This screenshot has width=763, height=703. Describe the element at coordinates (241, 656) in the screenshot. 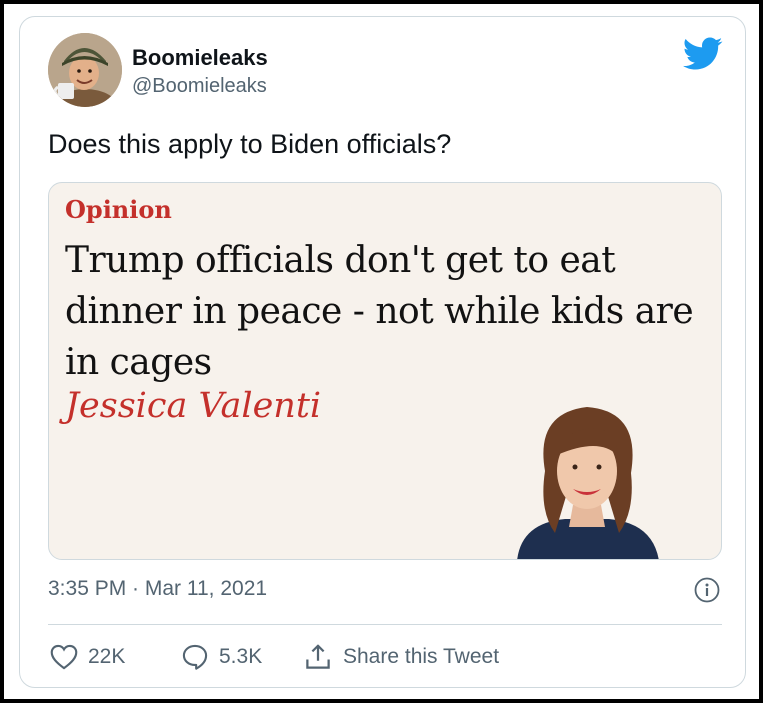

I see `reply-count: 5.3K` at that location.